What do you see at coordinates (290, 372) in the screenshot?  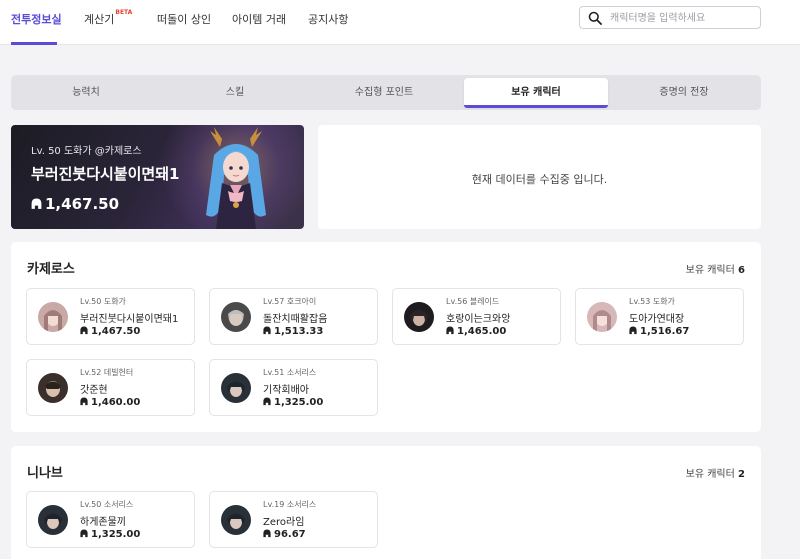 I see `character-level-class: Lv.51 소서리스` at bounding box center [290, 372].